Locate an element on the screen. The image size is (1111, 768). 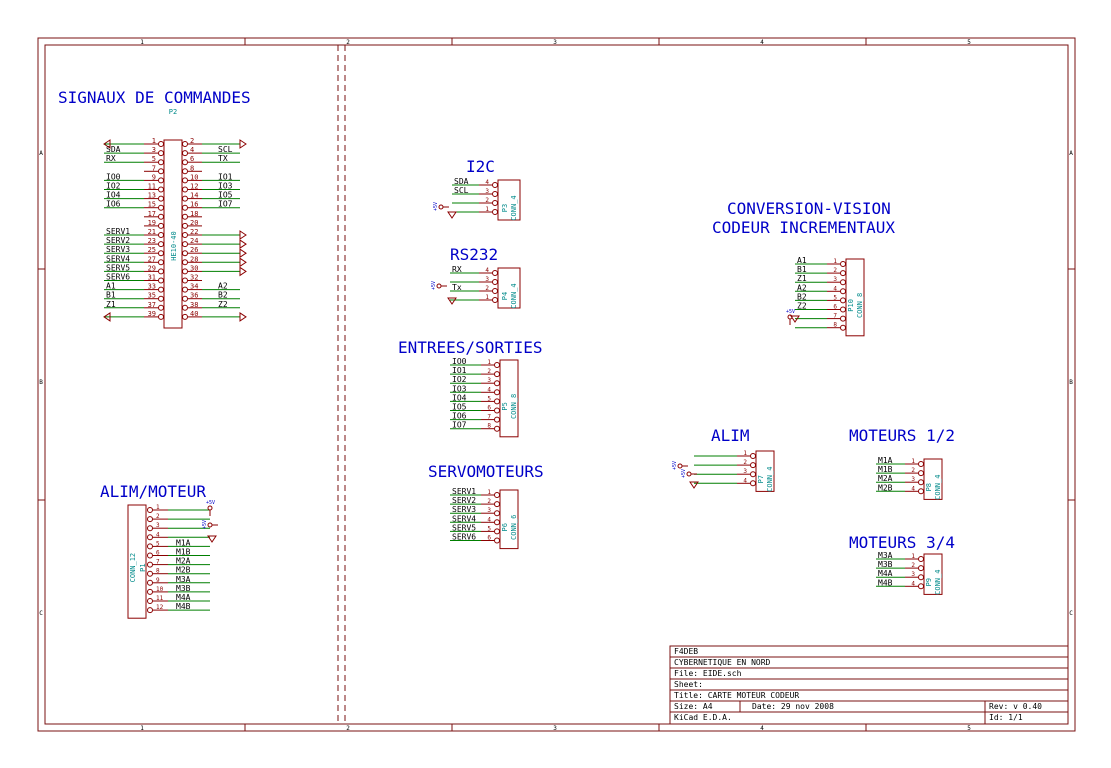
conv-pin-number: 6 is located at coordinates (835, 307).